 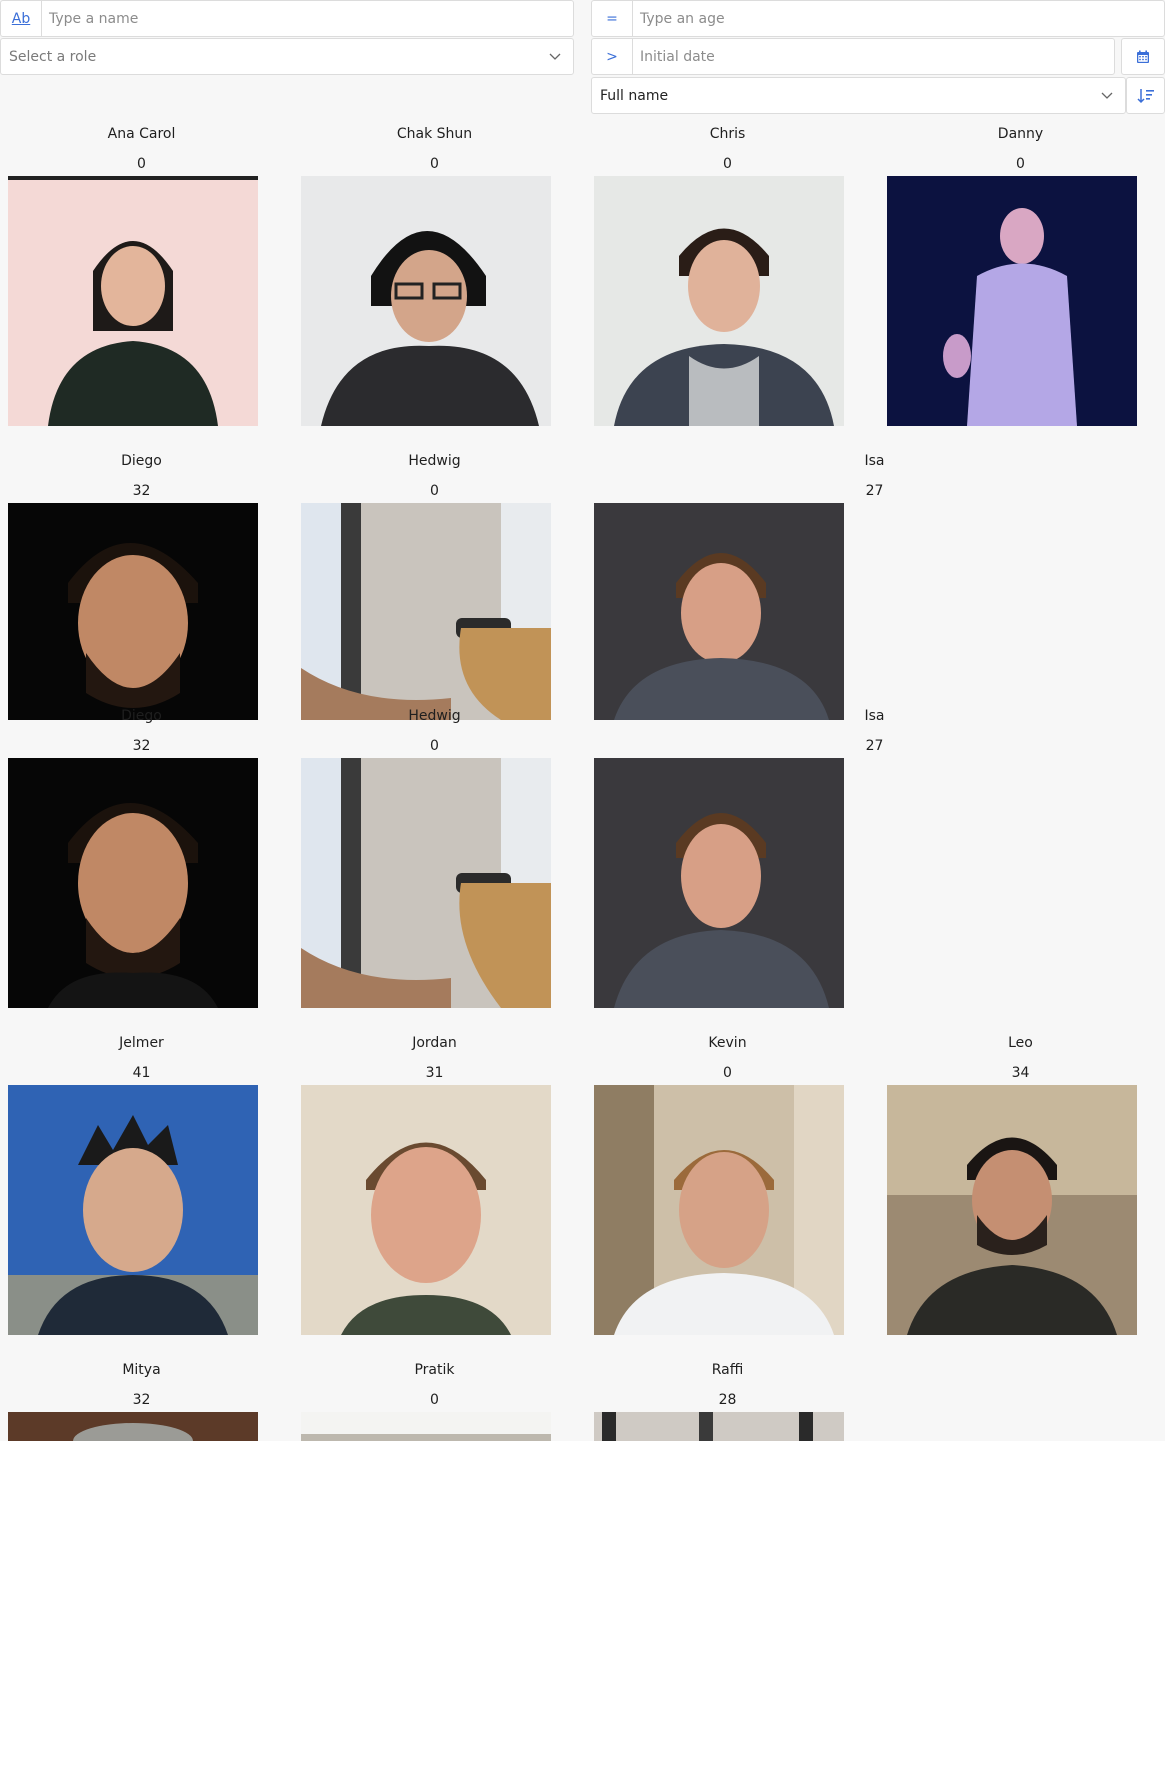 What do you see at coordinates (141, 1073) in the screenshot?
I see `person-age: 41` at bounding box center [141, 1073].